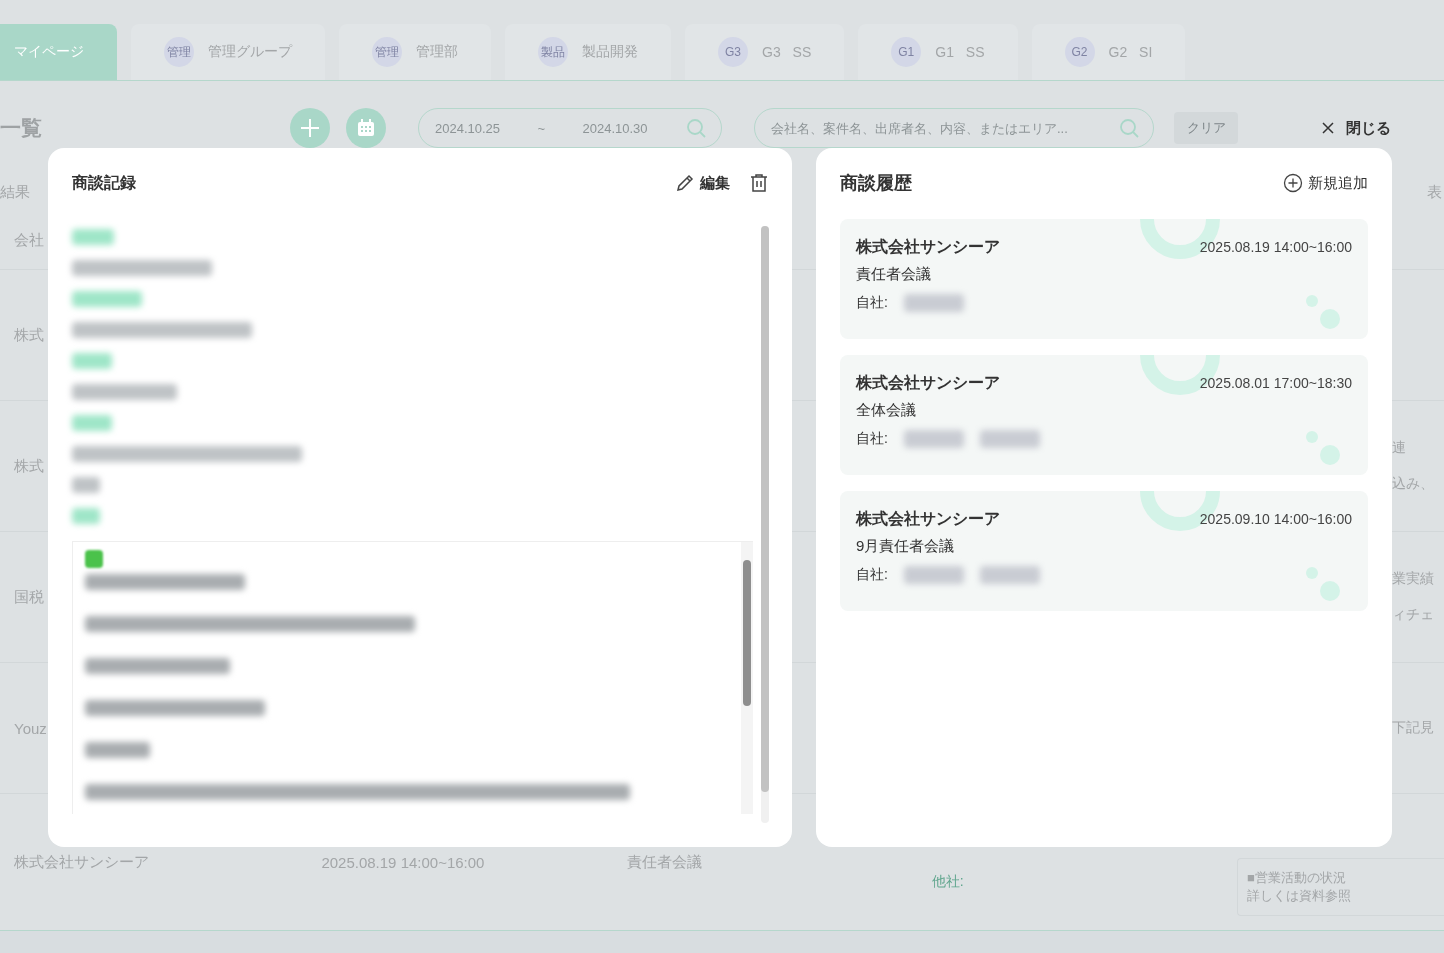 This screenshot has width=1444, height=953. Describe the element at coordinates (553, 52) in the screenshot. I see `tab-badge: 製品` at that location.